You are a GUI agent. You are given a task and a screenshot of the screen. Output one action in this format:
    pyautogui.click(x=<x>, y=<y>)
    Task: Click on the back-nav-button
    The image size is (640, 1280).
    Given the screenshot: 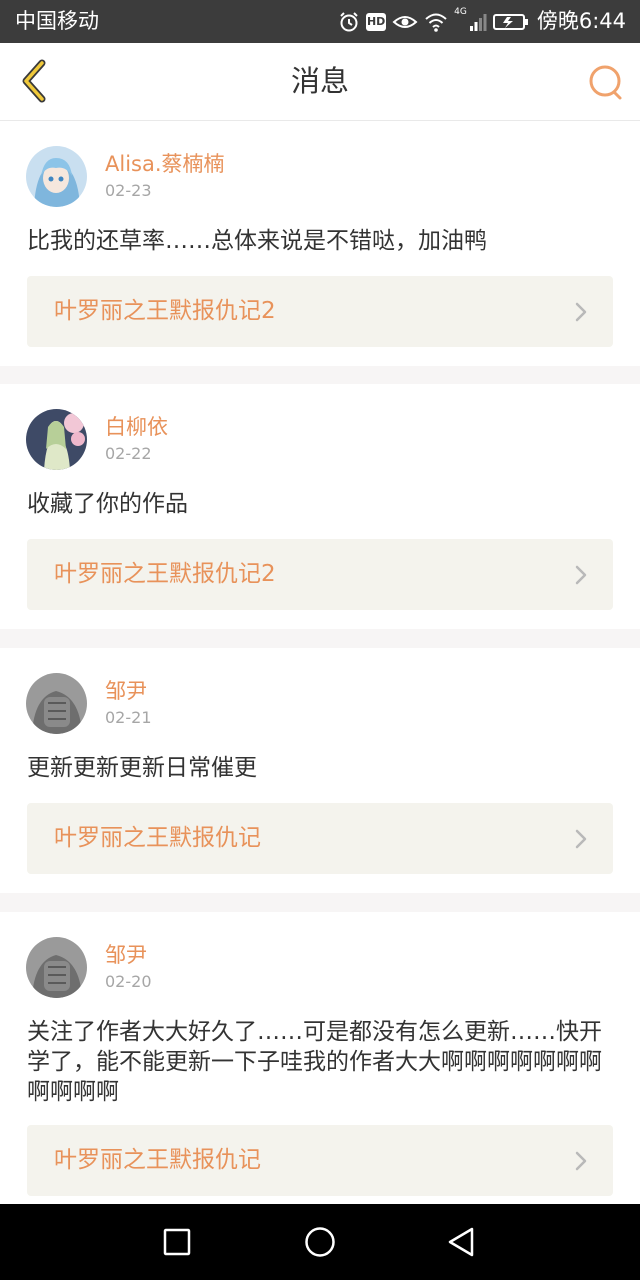 What is the action you would take?
    pyautogui.click(x=461, y=1242)
    